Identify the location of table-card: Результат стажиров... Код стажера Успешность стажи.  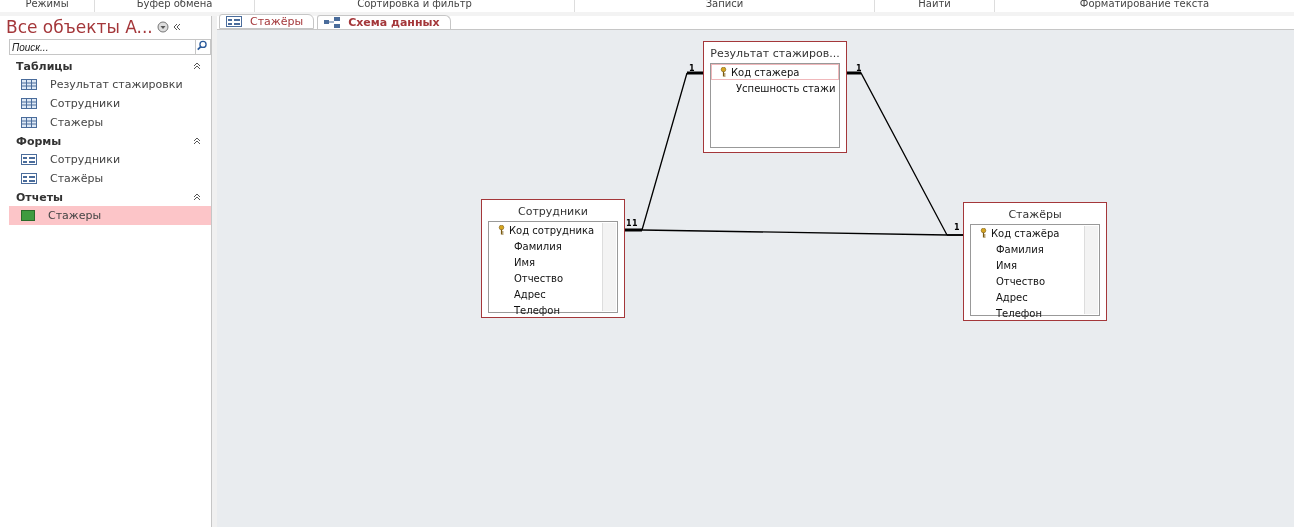
(775, 97).